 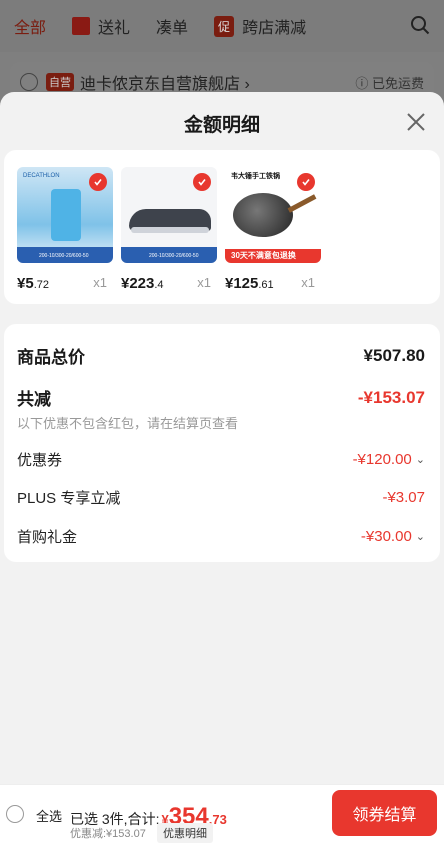 I want to click on goods-total-label: 商品总价, so click(x=51, y=357).